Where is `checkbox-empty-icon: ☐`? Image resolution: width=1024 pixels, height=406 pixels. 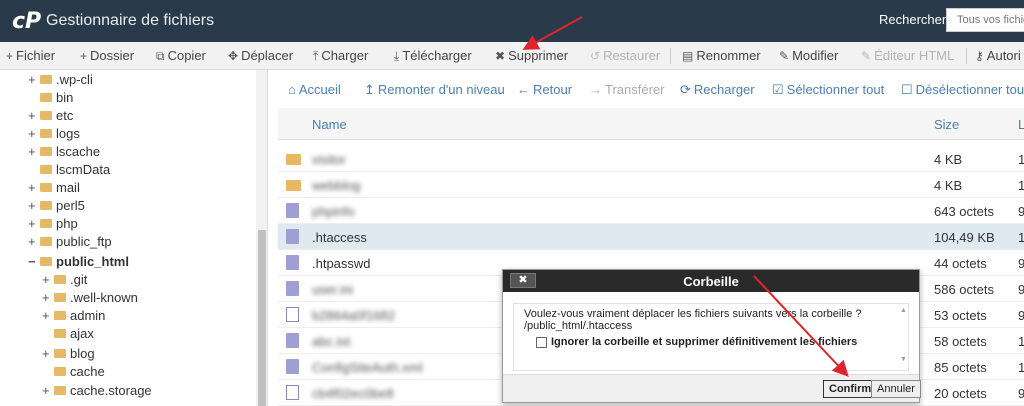 checkbox-empty-icon: ☐ is located at coordinates (907, 89).